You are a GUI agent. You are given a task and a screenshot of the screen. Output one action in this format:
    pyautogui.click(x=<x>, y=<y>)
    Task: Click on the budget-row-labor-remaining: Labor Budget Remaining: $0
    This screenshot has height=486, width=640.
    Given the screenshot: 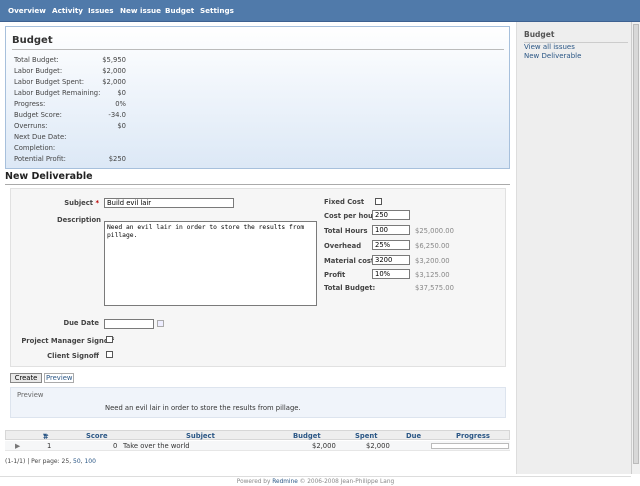 What is the action you would take?
    pyautogui.click(x=70, y=94)
    